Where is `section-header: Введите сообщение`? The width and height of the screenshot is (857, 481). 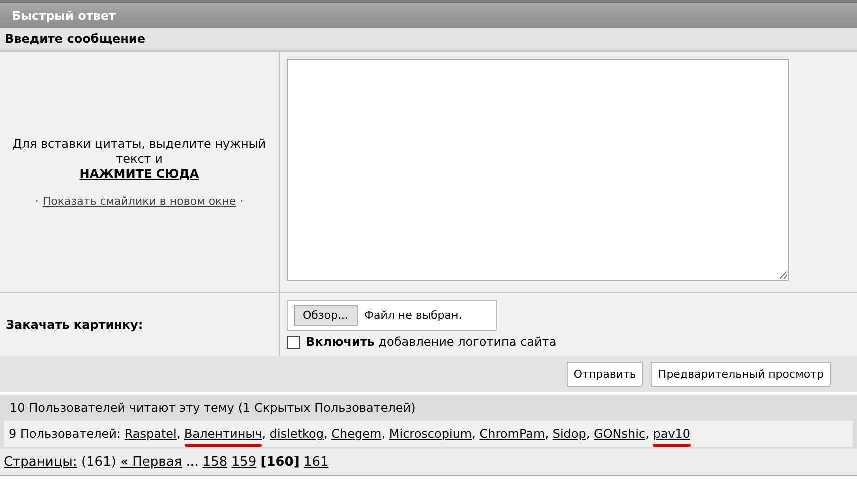
section-header: Введите сообщение is located at coordinates (428, 40).